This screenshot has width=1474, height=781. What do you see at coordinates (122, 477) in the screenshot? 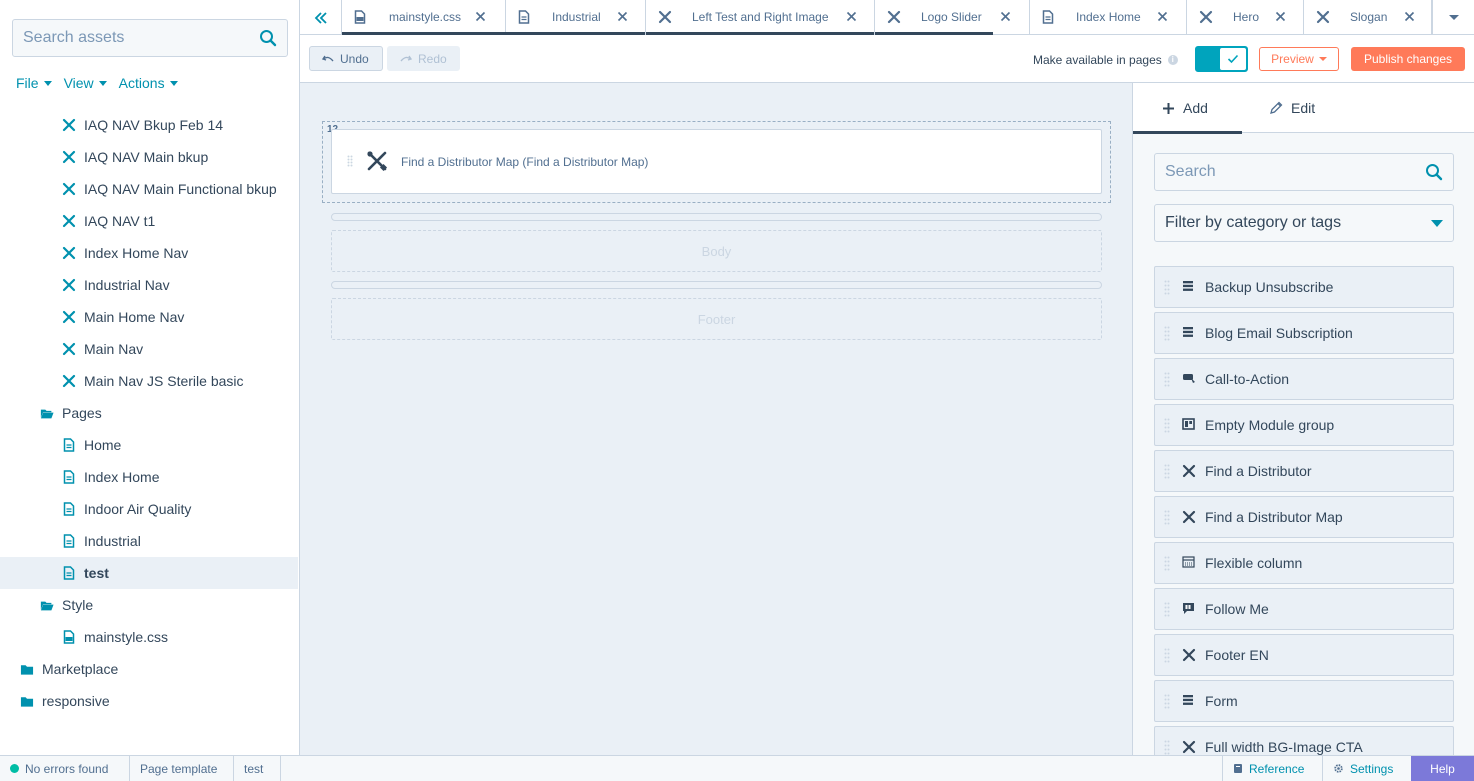
I see `tree-item-label: Index Home` at bounding box center [122, 477].